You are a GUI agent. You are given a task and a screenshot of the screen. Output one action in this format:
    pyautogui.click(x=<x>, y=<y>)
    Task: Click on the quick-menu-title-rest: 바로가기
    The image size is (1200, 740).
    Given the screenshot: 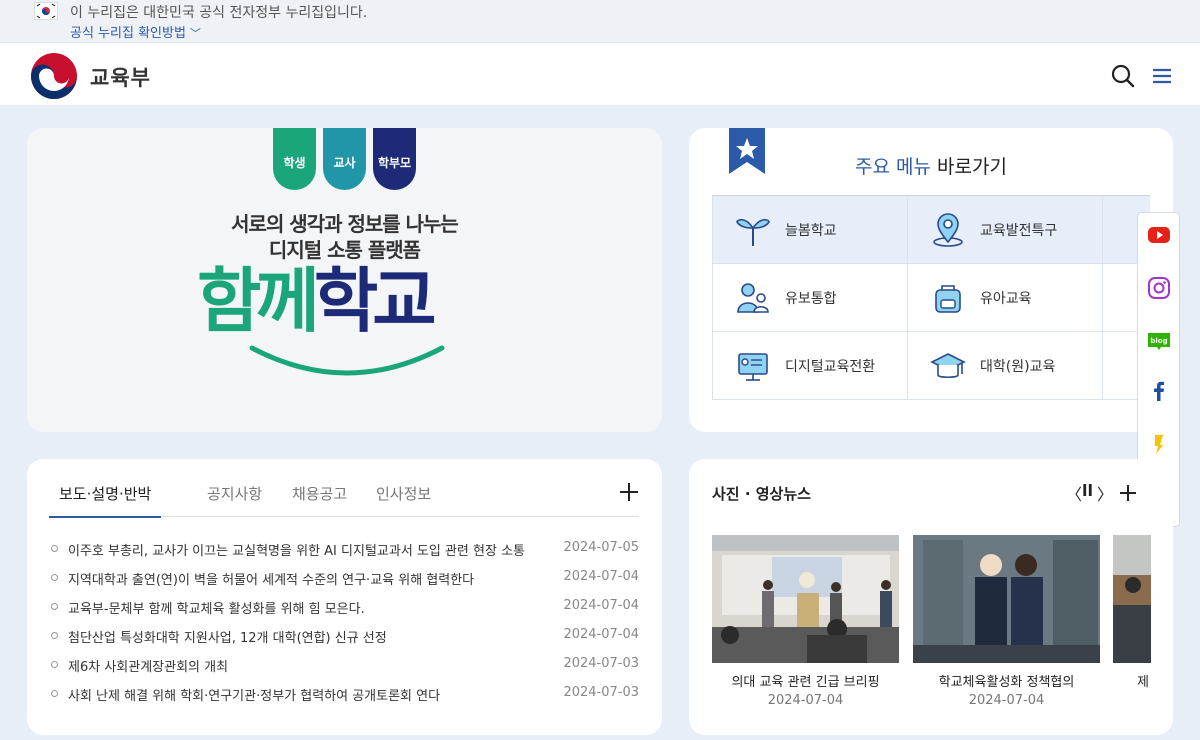 What is the action you would take?
    pyautogui.click(x=969, y=167)
    